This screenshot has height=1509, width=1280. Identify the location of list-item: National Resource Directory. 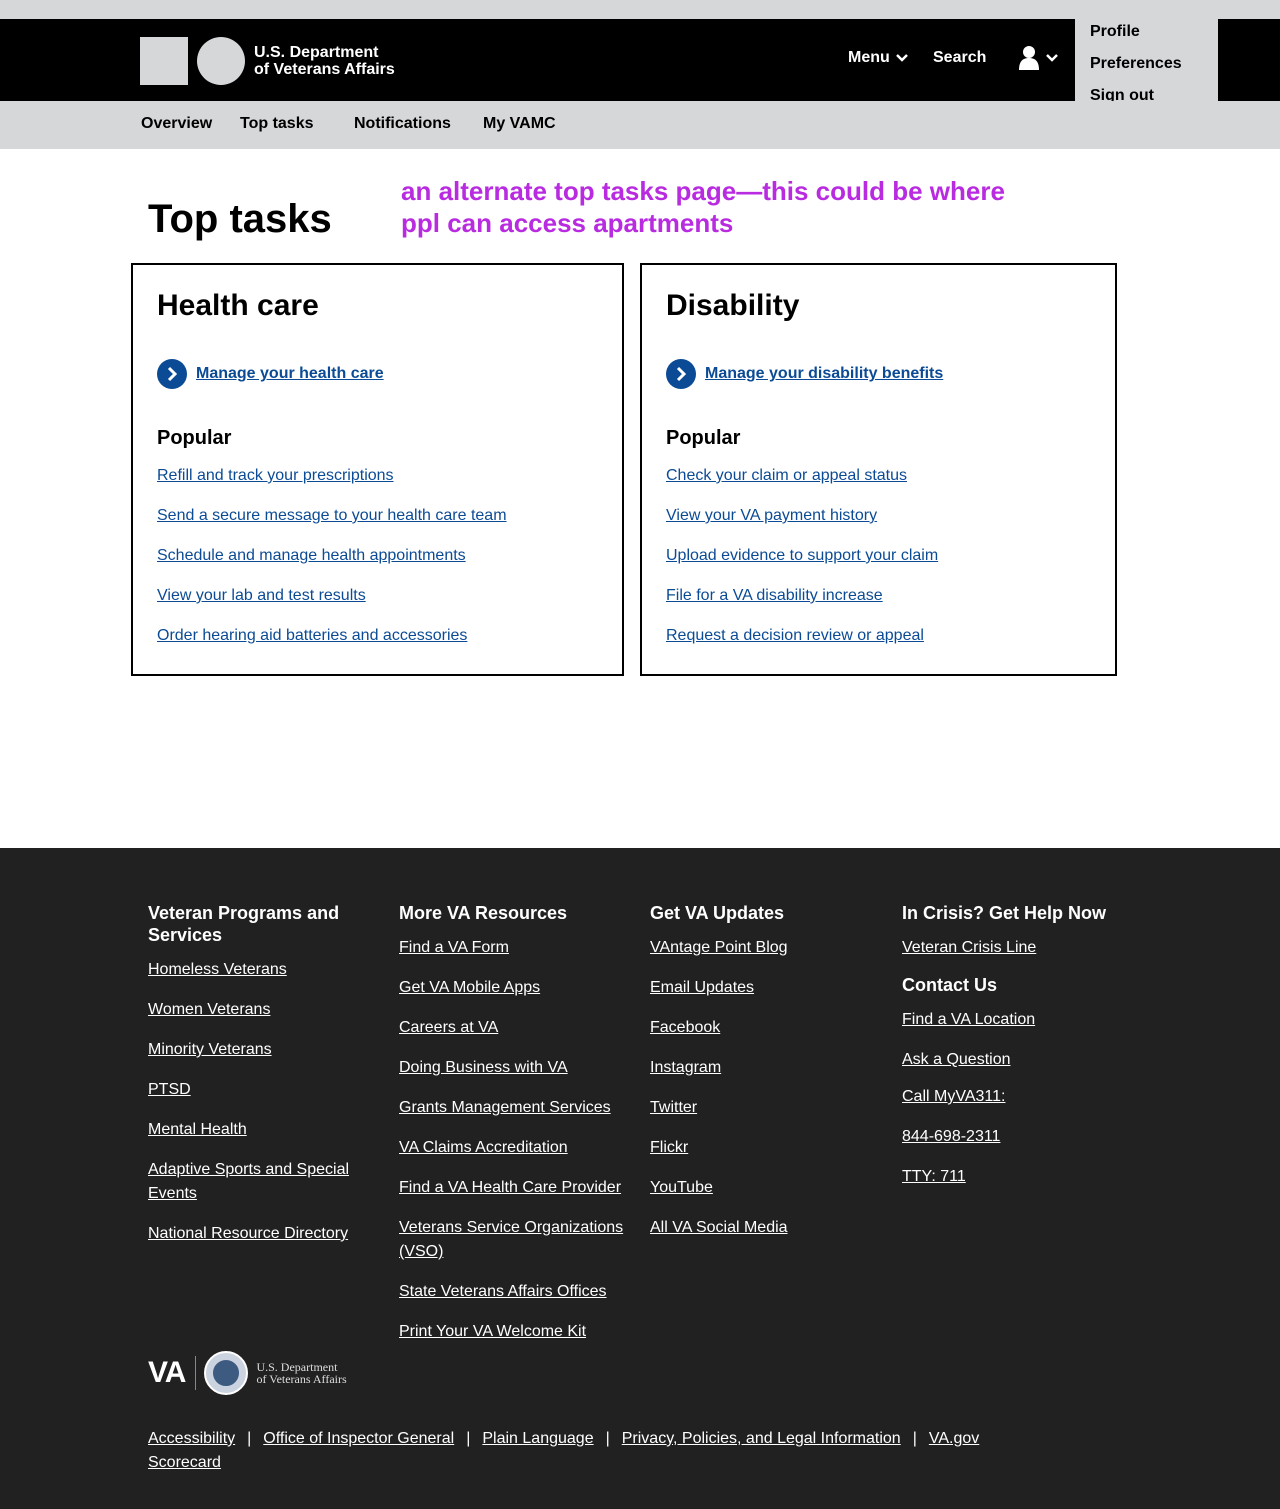
(263, 1234).